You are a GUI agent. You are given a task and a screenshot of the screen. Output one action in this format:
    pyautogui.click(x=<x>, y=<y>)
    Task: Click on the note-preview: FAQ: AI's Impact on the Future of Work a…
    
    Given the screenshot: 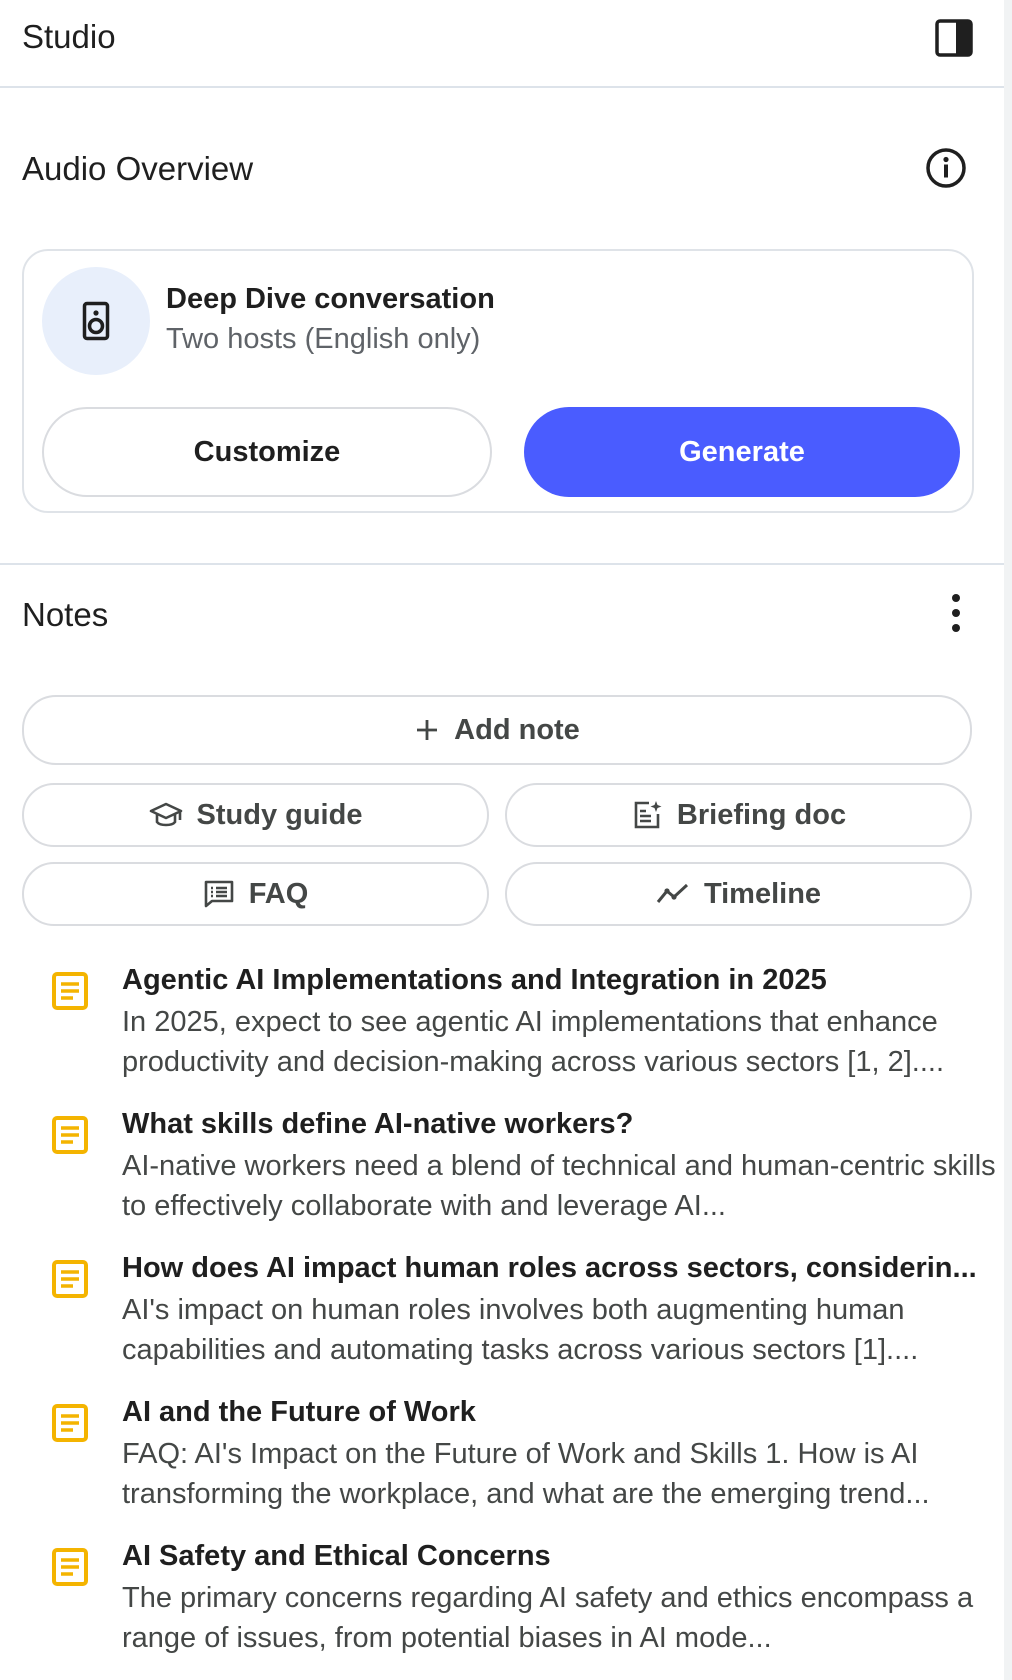 What is the action you would take?
    pyautogui.click(x=526, y=1474)
    